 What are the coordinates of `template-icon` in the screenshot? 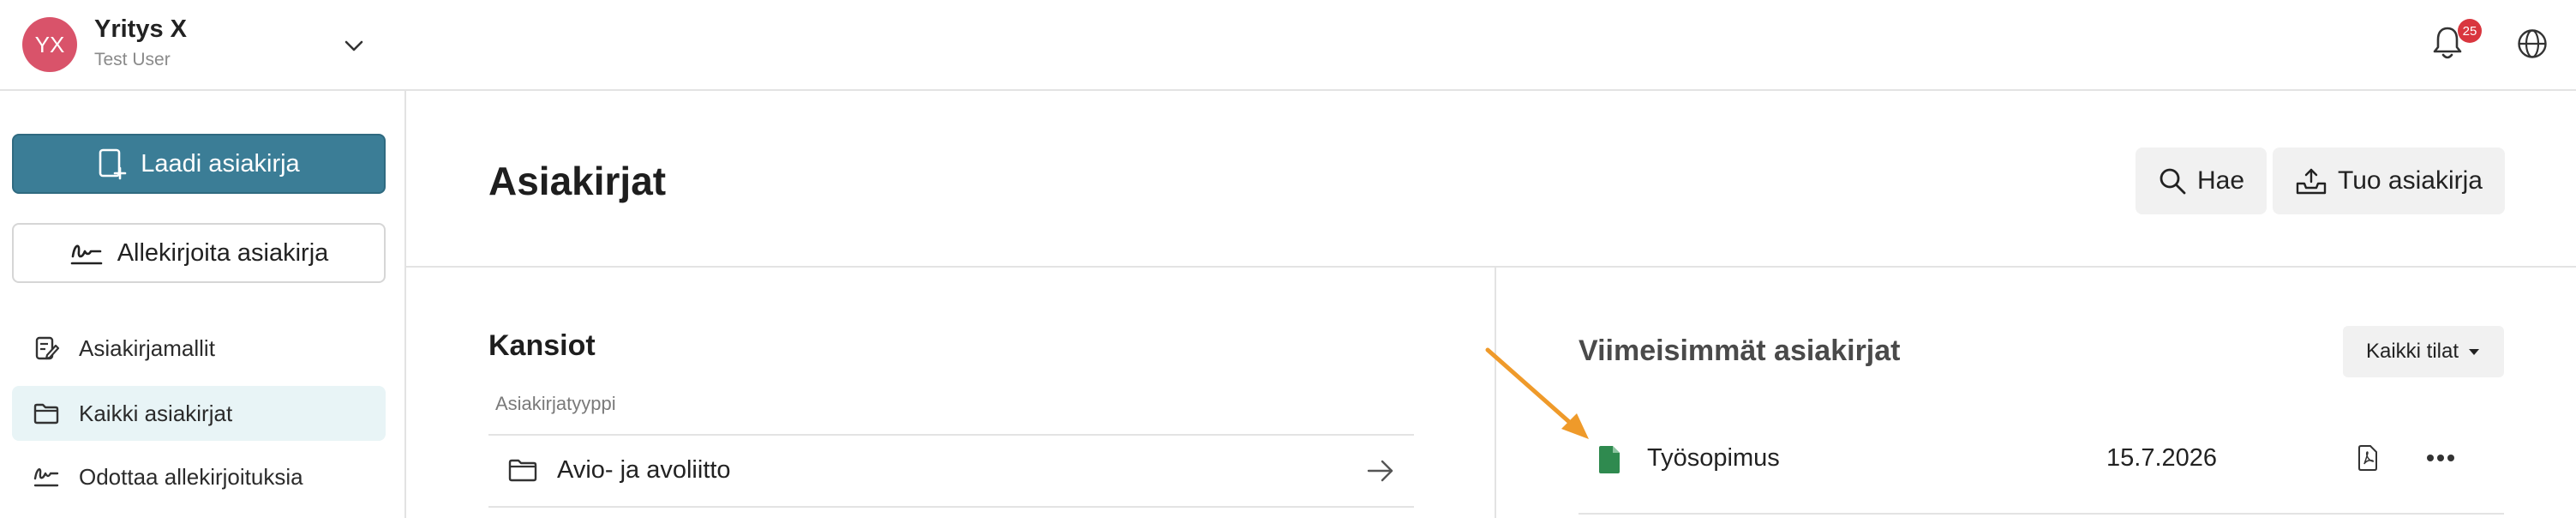 It's located at (47, 348).